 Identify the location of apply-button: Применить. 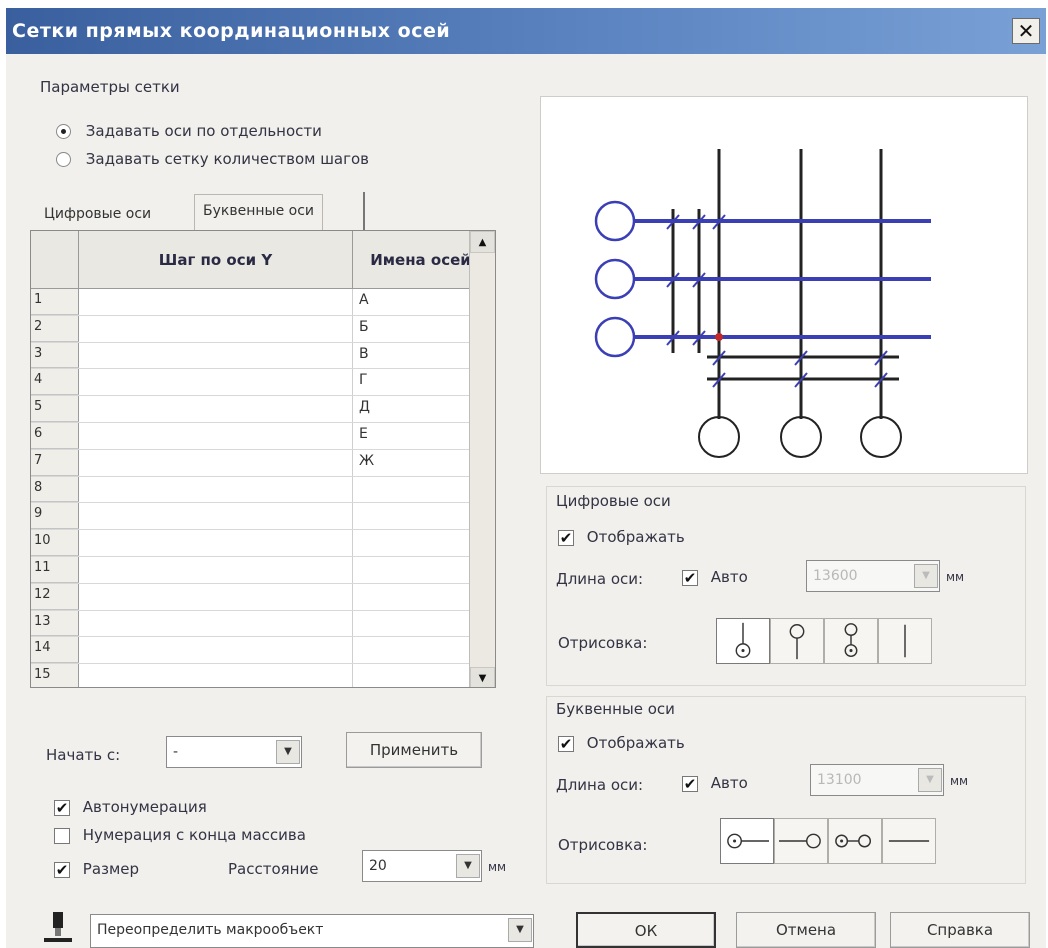
(414, 750).